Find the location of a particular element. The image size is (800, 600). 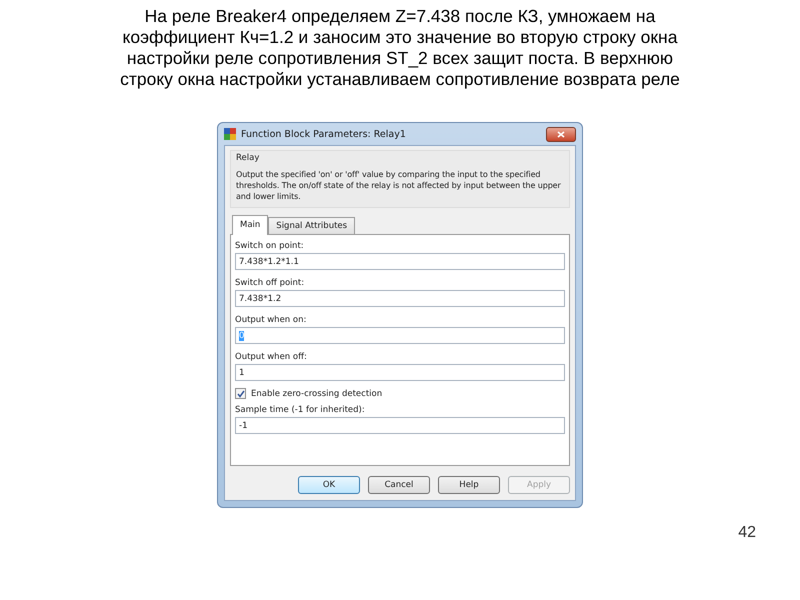

input-field: 1 is located at coordinates (400, 372).